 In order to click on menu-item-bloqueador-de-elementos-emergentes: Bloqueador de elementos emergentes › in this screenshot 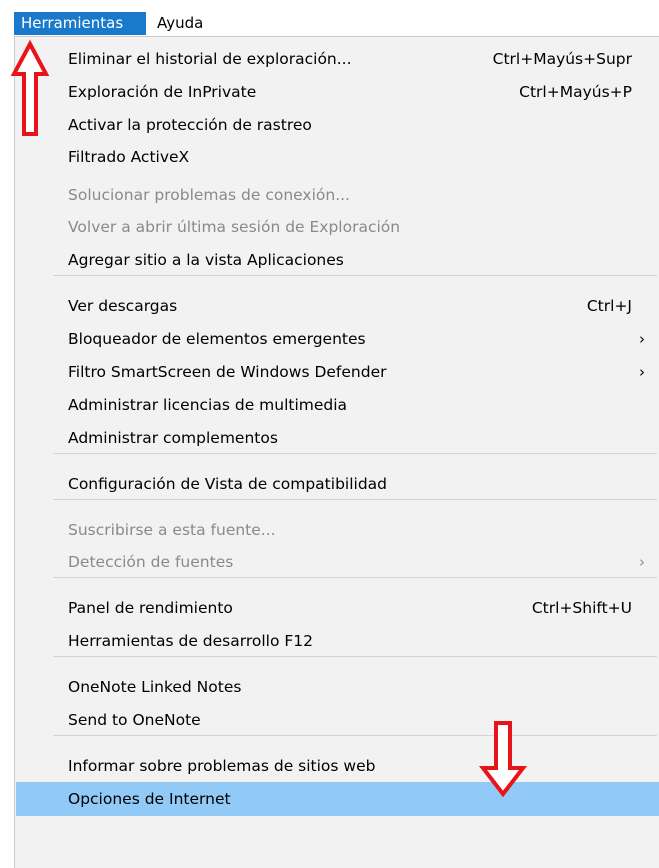, I will do `click(337, 339)`.